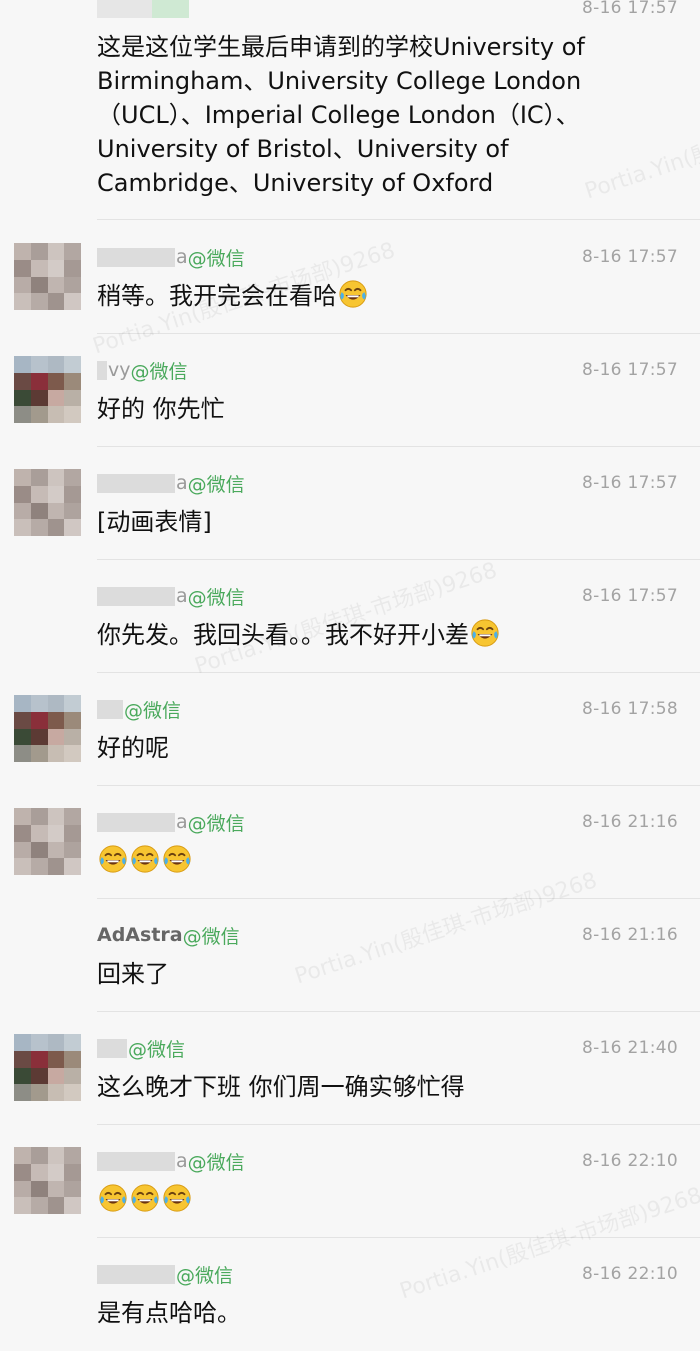 The width and height of the screenshot is (700, 1351). I want to click on message-text-line: （UCL）、Imperial College London（IC）、, so click(338, 115).